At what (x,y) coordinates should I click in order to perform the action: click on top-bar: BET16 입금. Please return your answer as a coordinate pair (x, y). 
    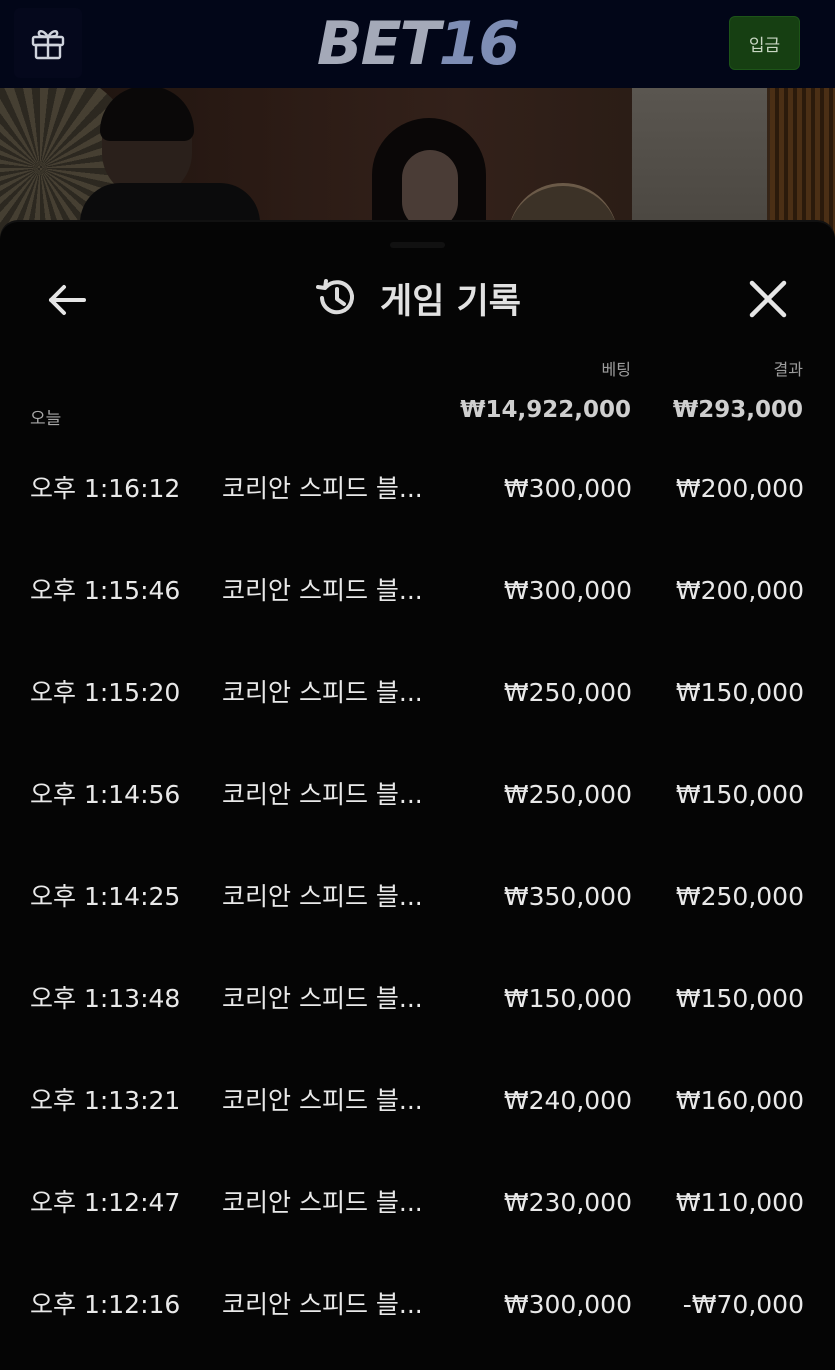
    Looking at the image, I should click on (417, 44).